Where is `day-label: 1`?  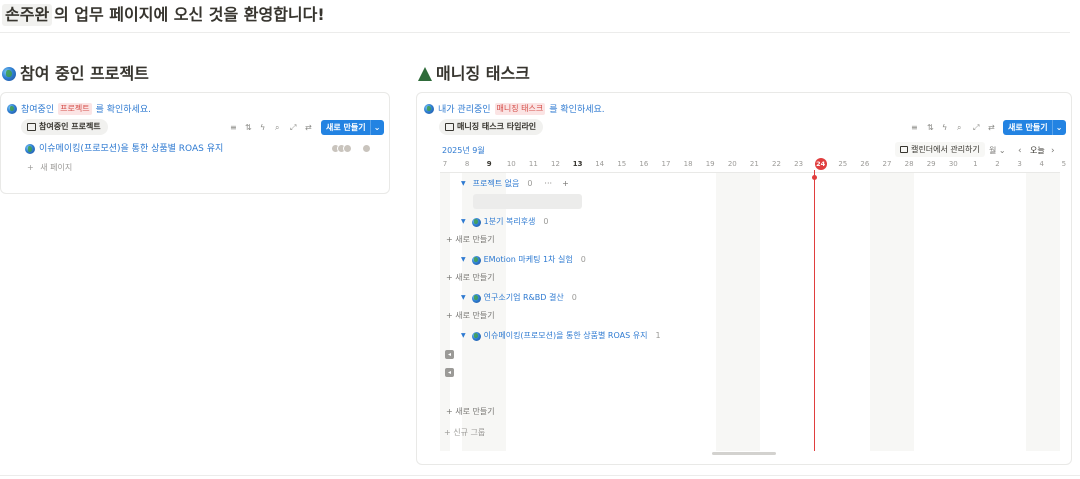 day-label: 1 is located at coordinates (975, 164).